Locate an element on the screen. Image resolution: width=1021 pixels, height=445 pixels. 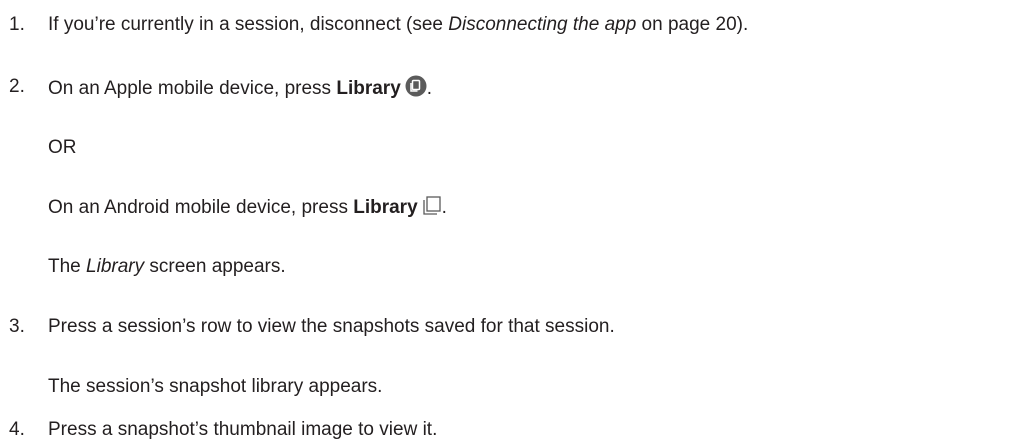
disconnecting-the-app-reference: Disconnecting the app is located at coordinates (542, 24).